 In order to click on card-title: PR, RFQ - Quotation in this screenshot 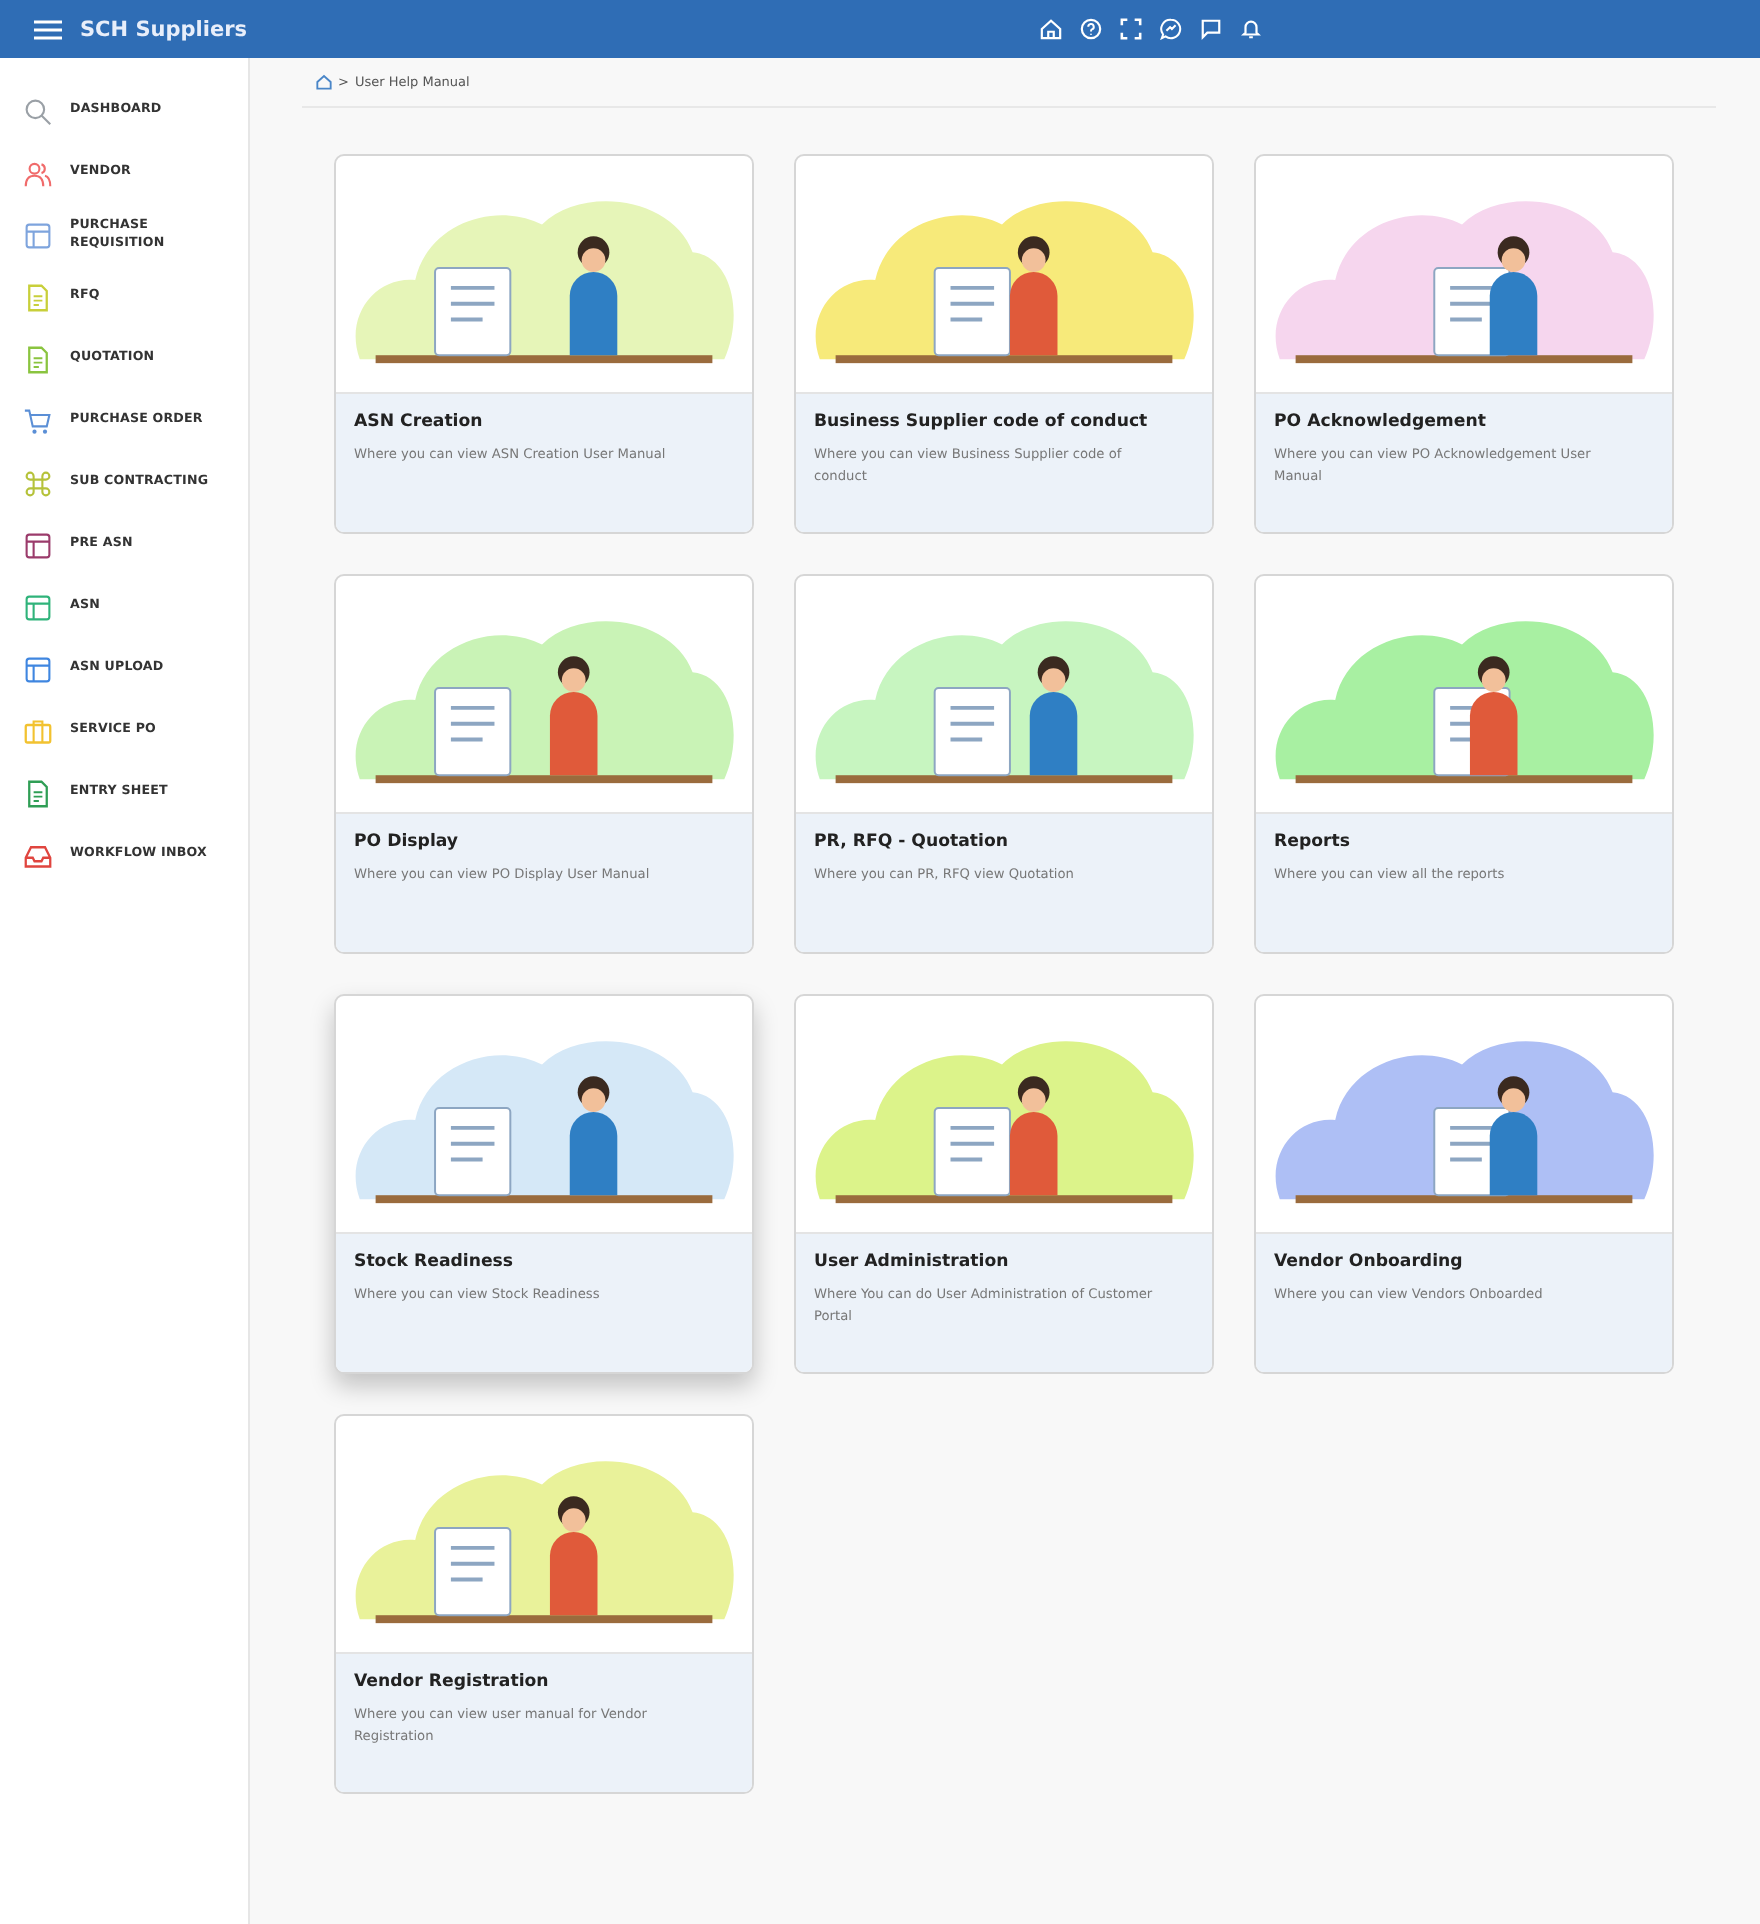, I will do `click(912, 842)`.